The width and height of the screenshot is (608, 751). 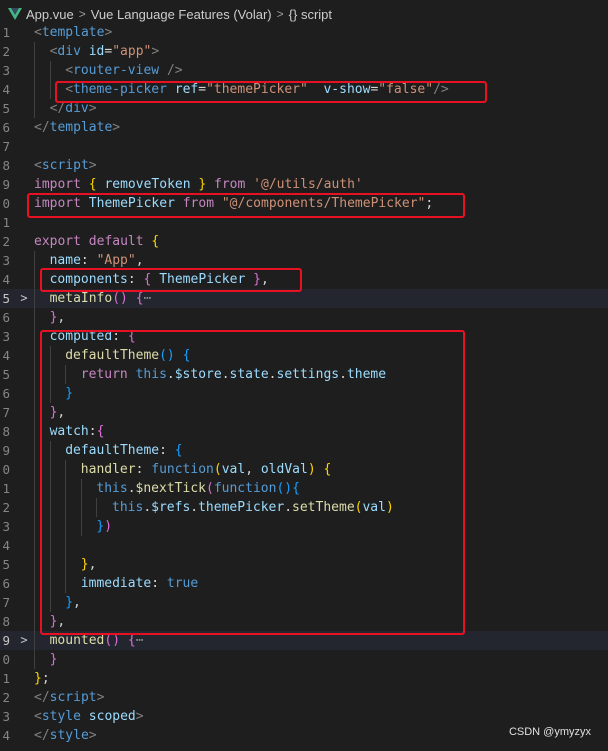 I want to click on code-line: 2 this.$refs.themePicker.setTheme(val), so click(x=304, y=507).